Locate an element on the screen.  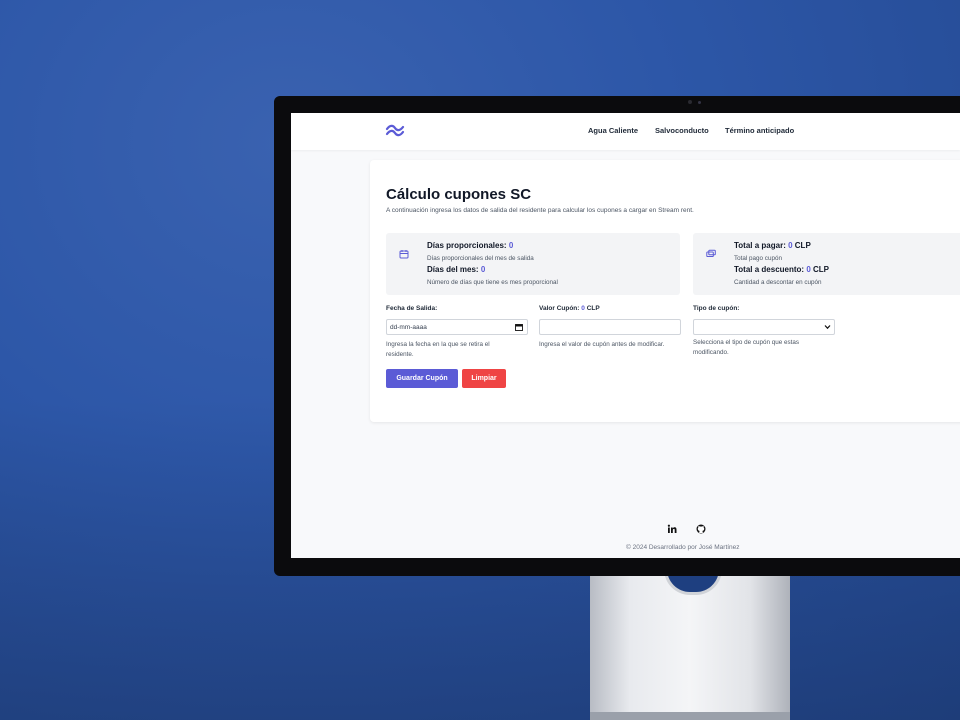
valor-cupon-label-line: Valor Cupón: 0 CLP is located at coordinates (569, 308).